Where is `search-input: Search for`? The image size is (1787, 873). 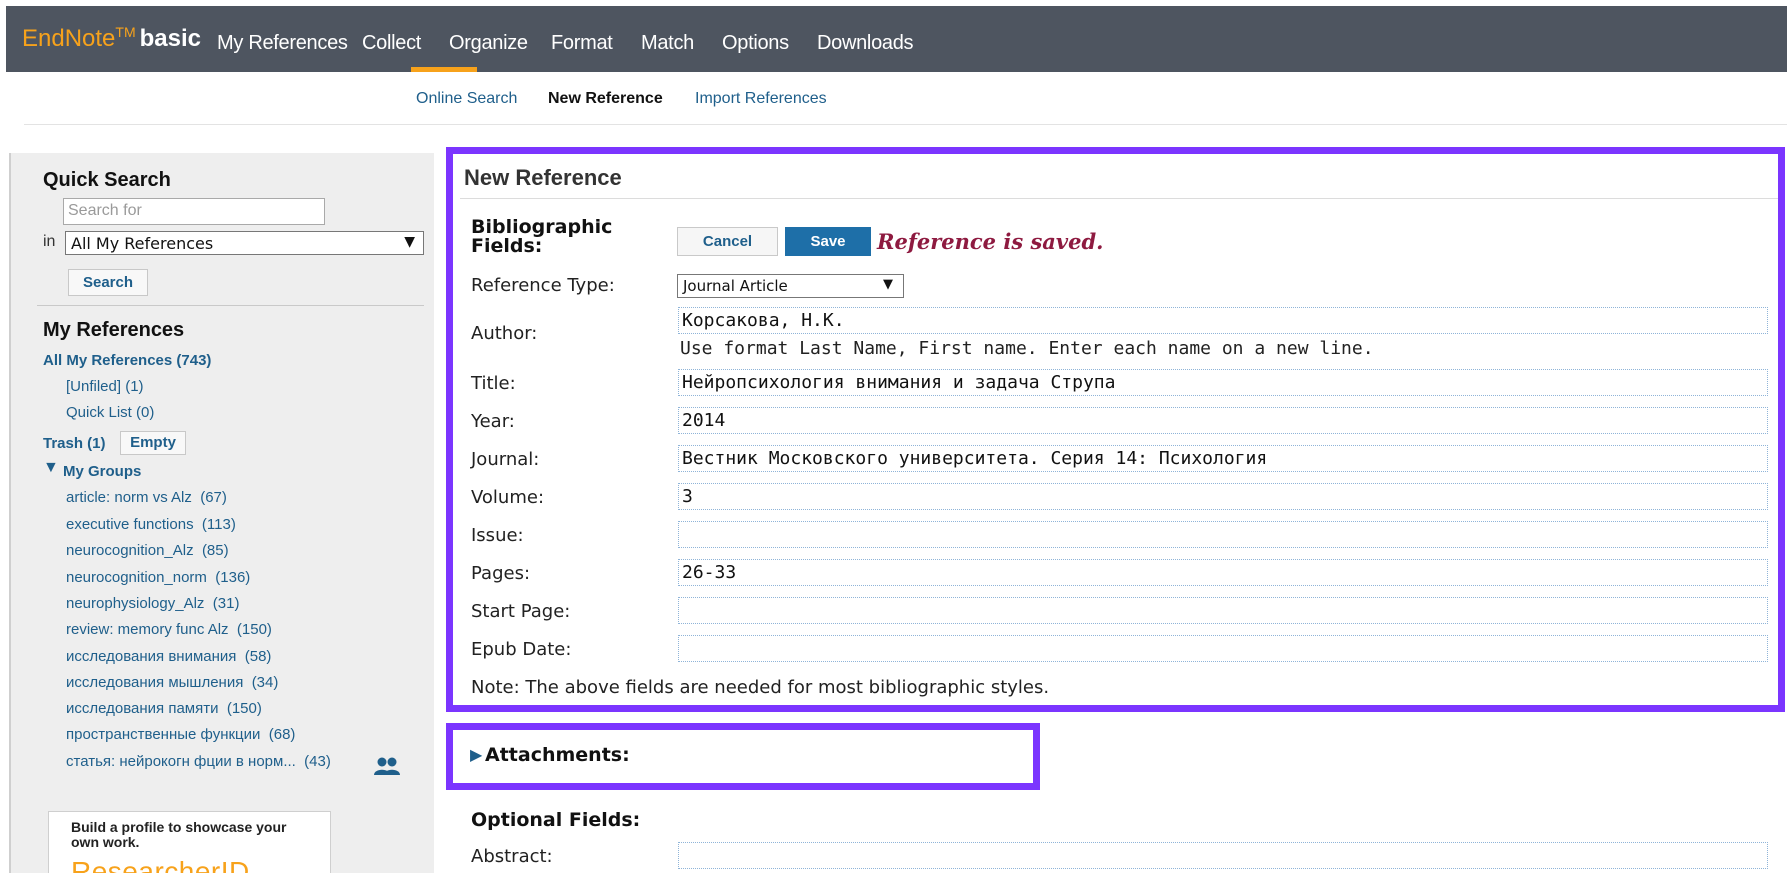 search-input: Search for is located at coordinates (194, 211).